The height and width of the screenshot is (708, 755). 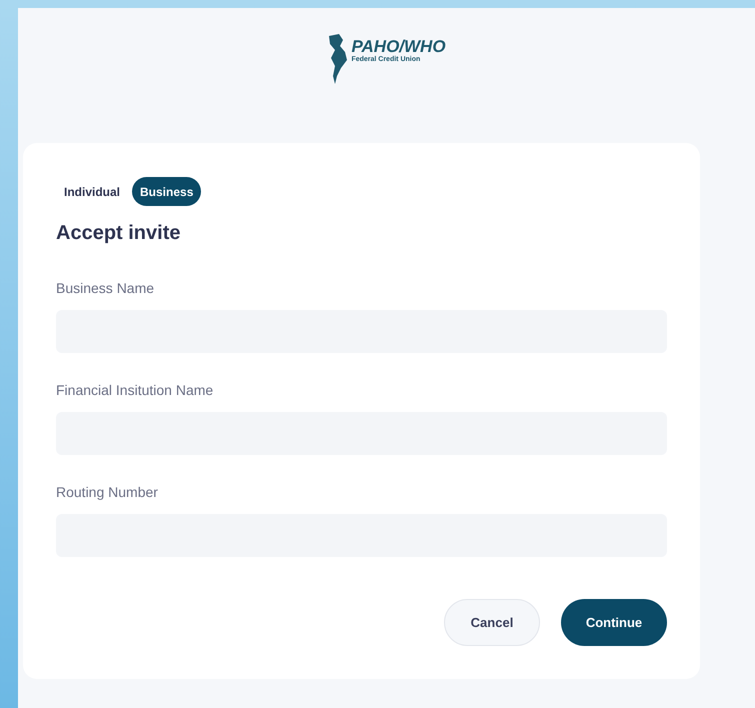 What do you see at coordinates (614, 622) in the screenshot?
I see `continue-button: Continue` at bounding box center [614, 622].